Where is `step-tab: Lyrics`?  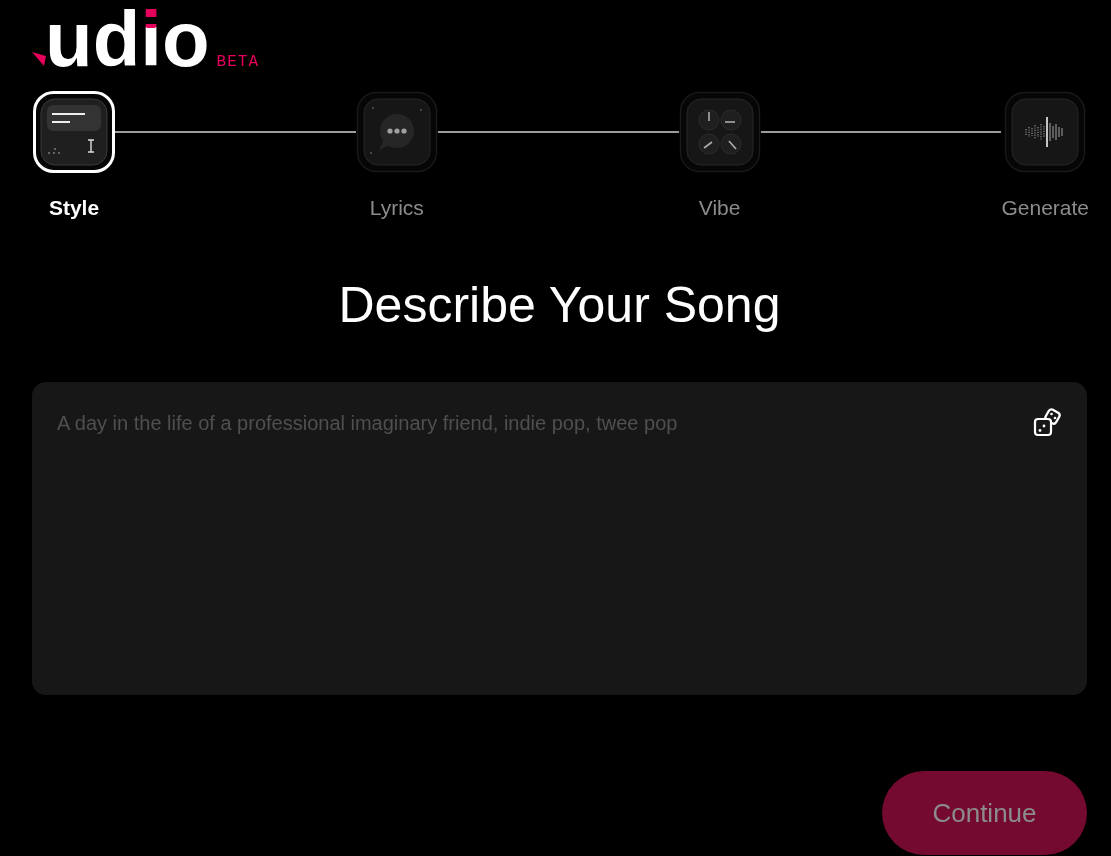
step-tab: Lyrics is located at coordinates (396, 155).